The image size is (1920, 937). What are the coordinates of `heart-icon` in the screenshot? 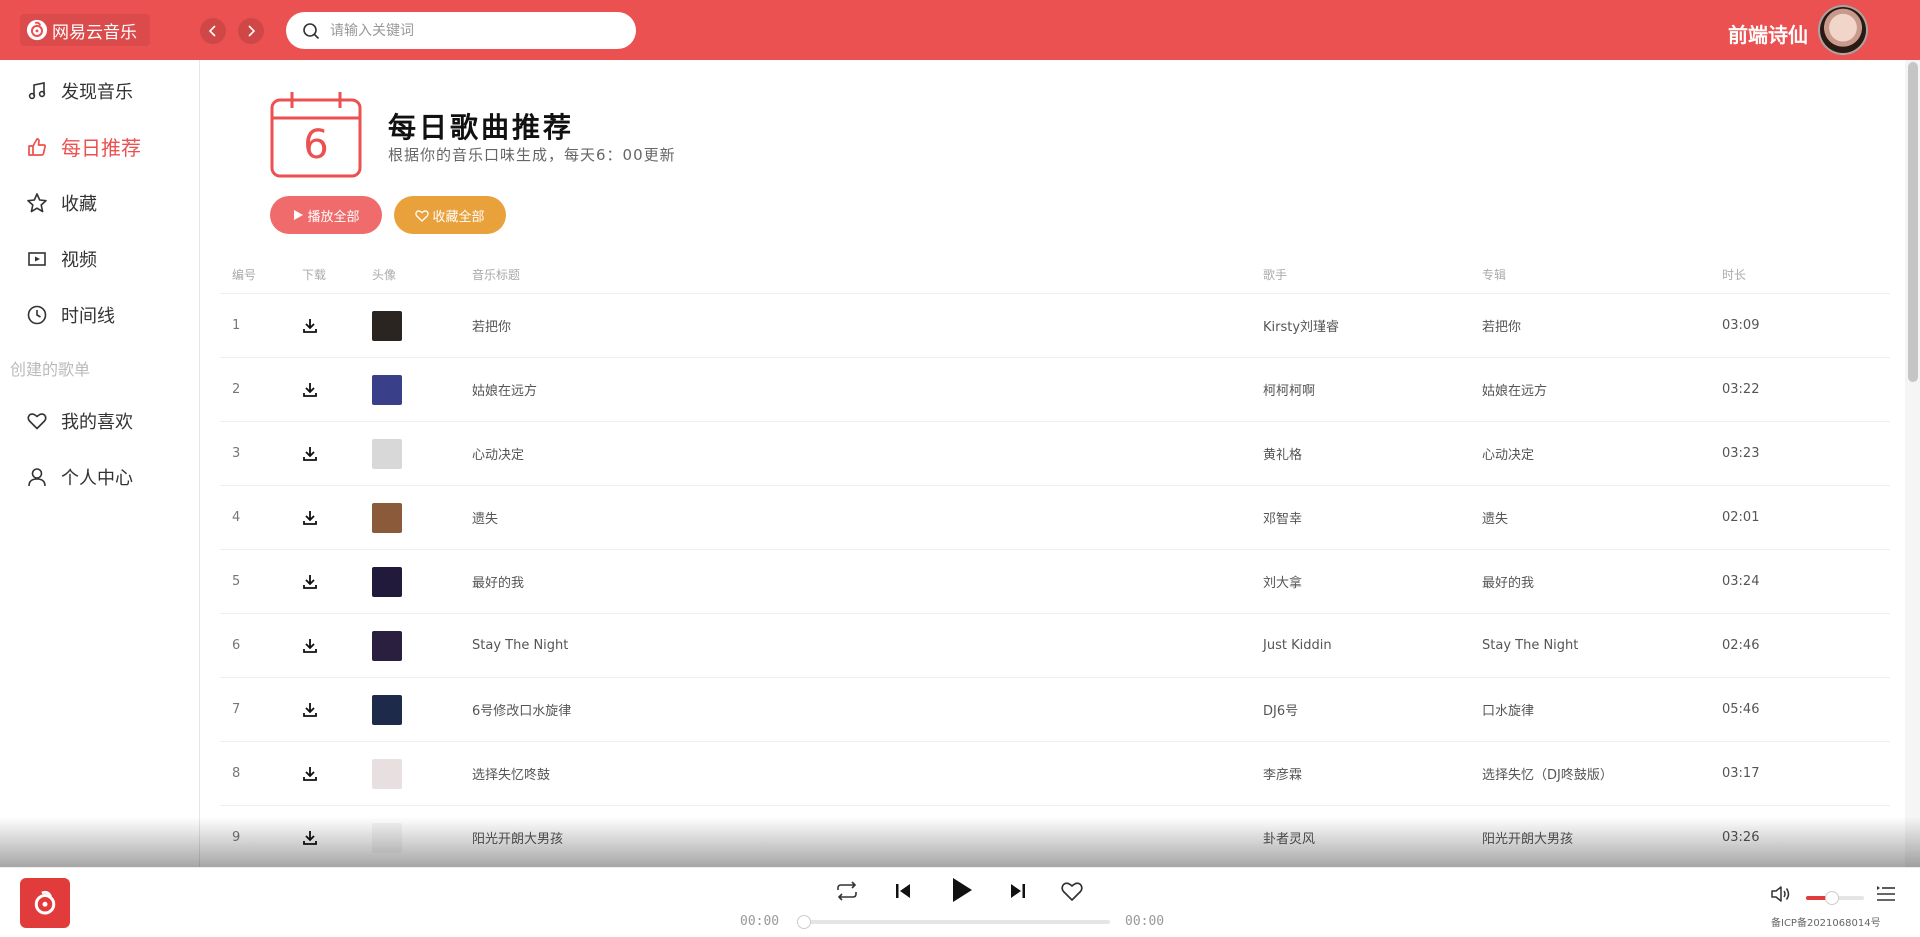 It's located at (422, 215).